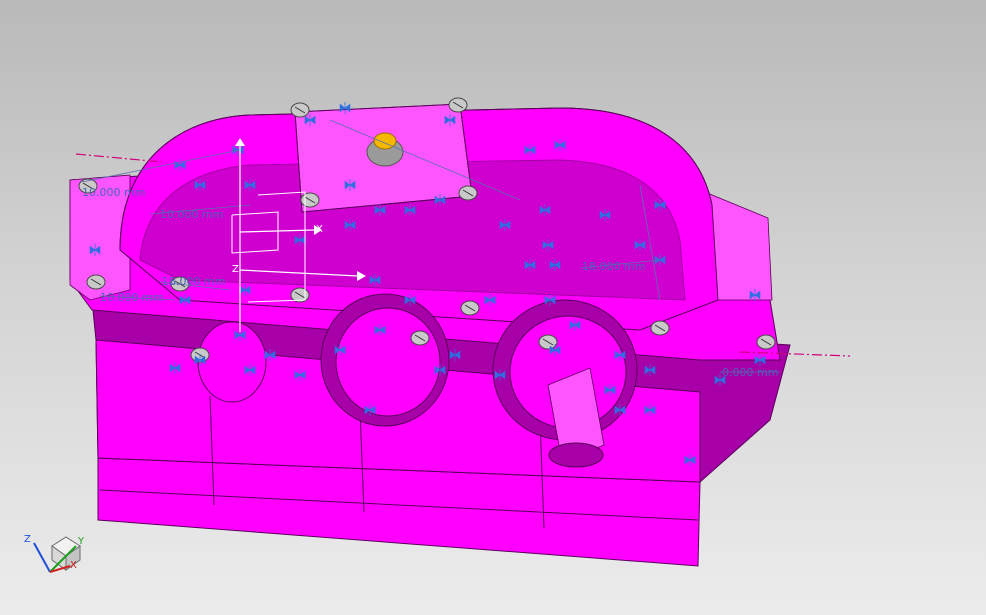 Image resolution: width=986 pixels, height=615 pixels. What do you see at coordinates (42, 557) in the screenshot?
I see `triad-z-axis` at bounding box center [42, 557].